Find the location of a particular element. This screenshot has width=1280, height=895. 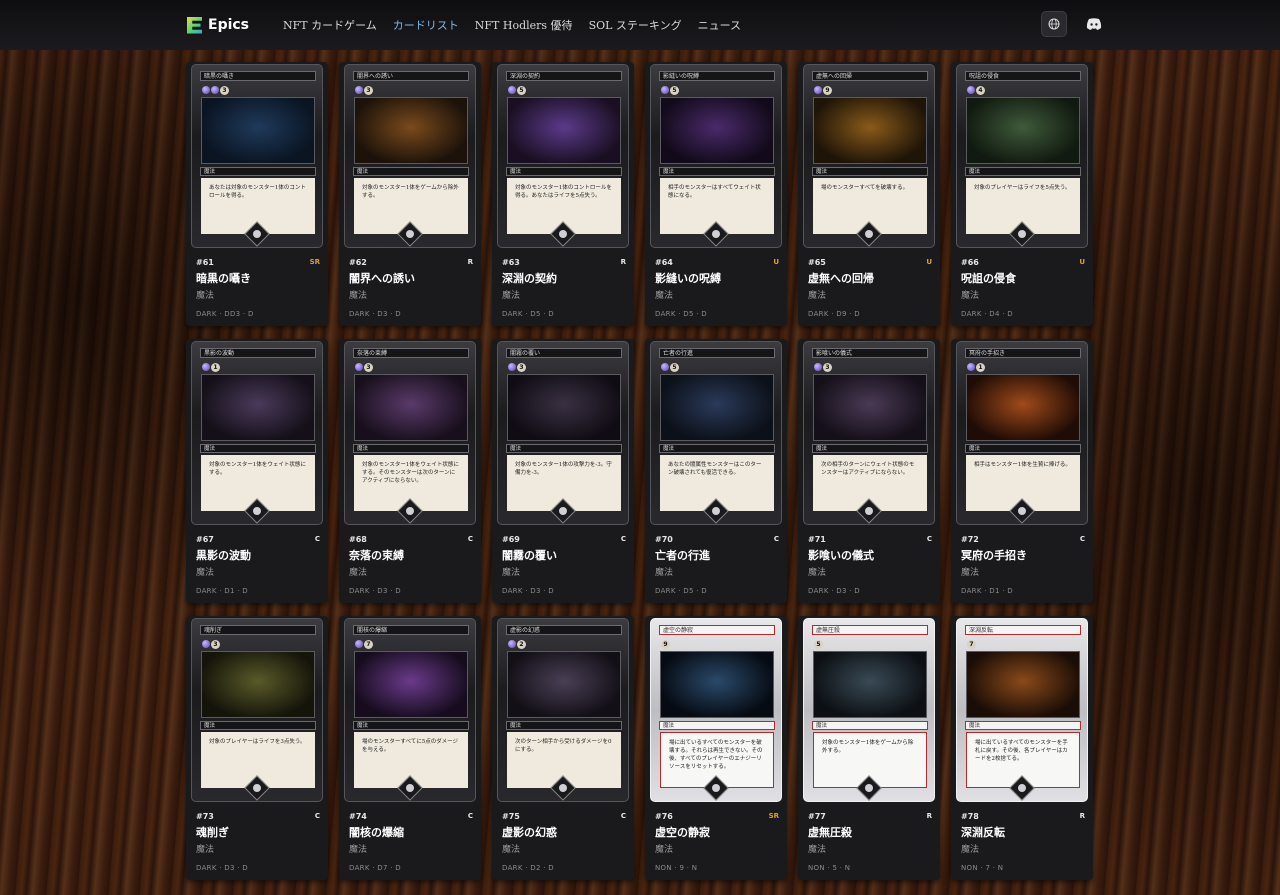

card-face-title: 深淵の契約 is located at coordinates (564, 76).